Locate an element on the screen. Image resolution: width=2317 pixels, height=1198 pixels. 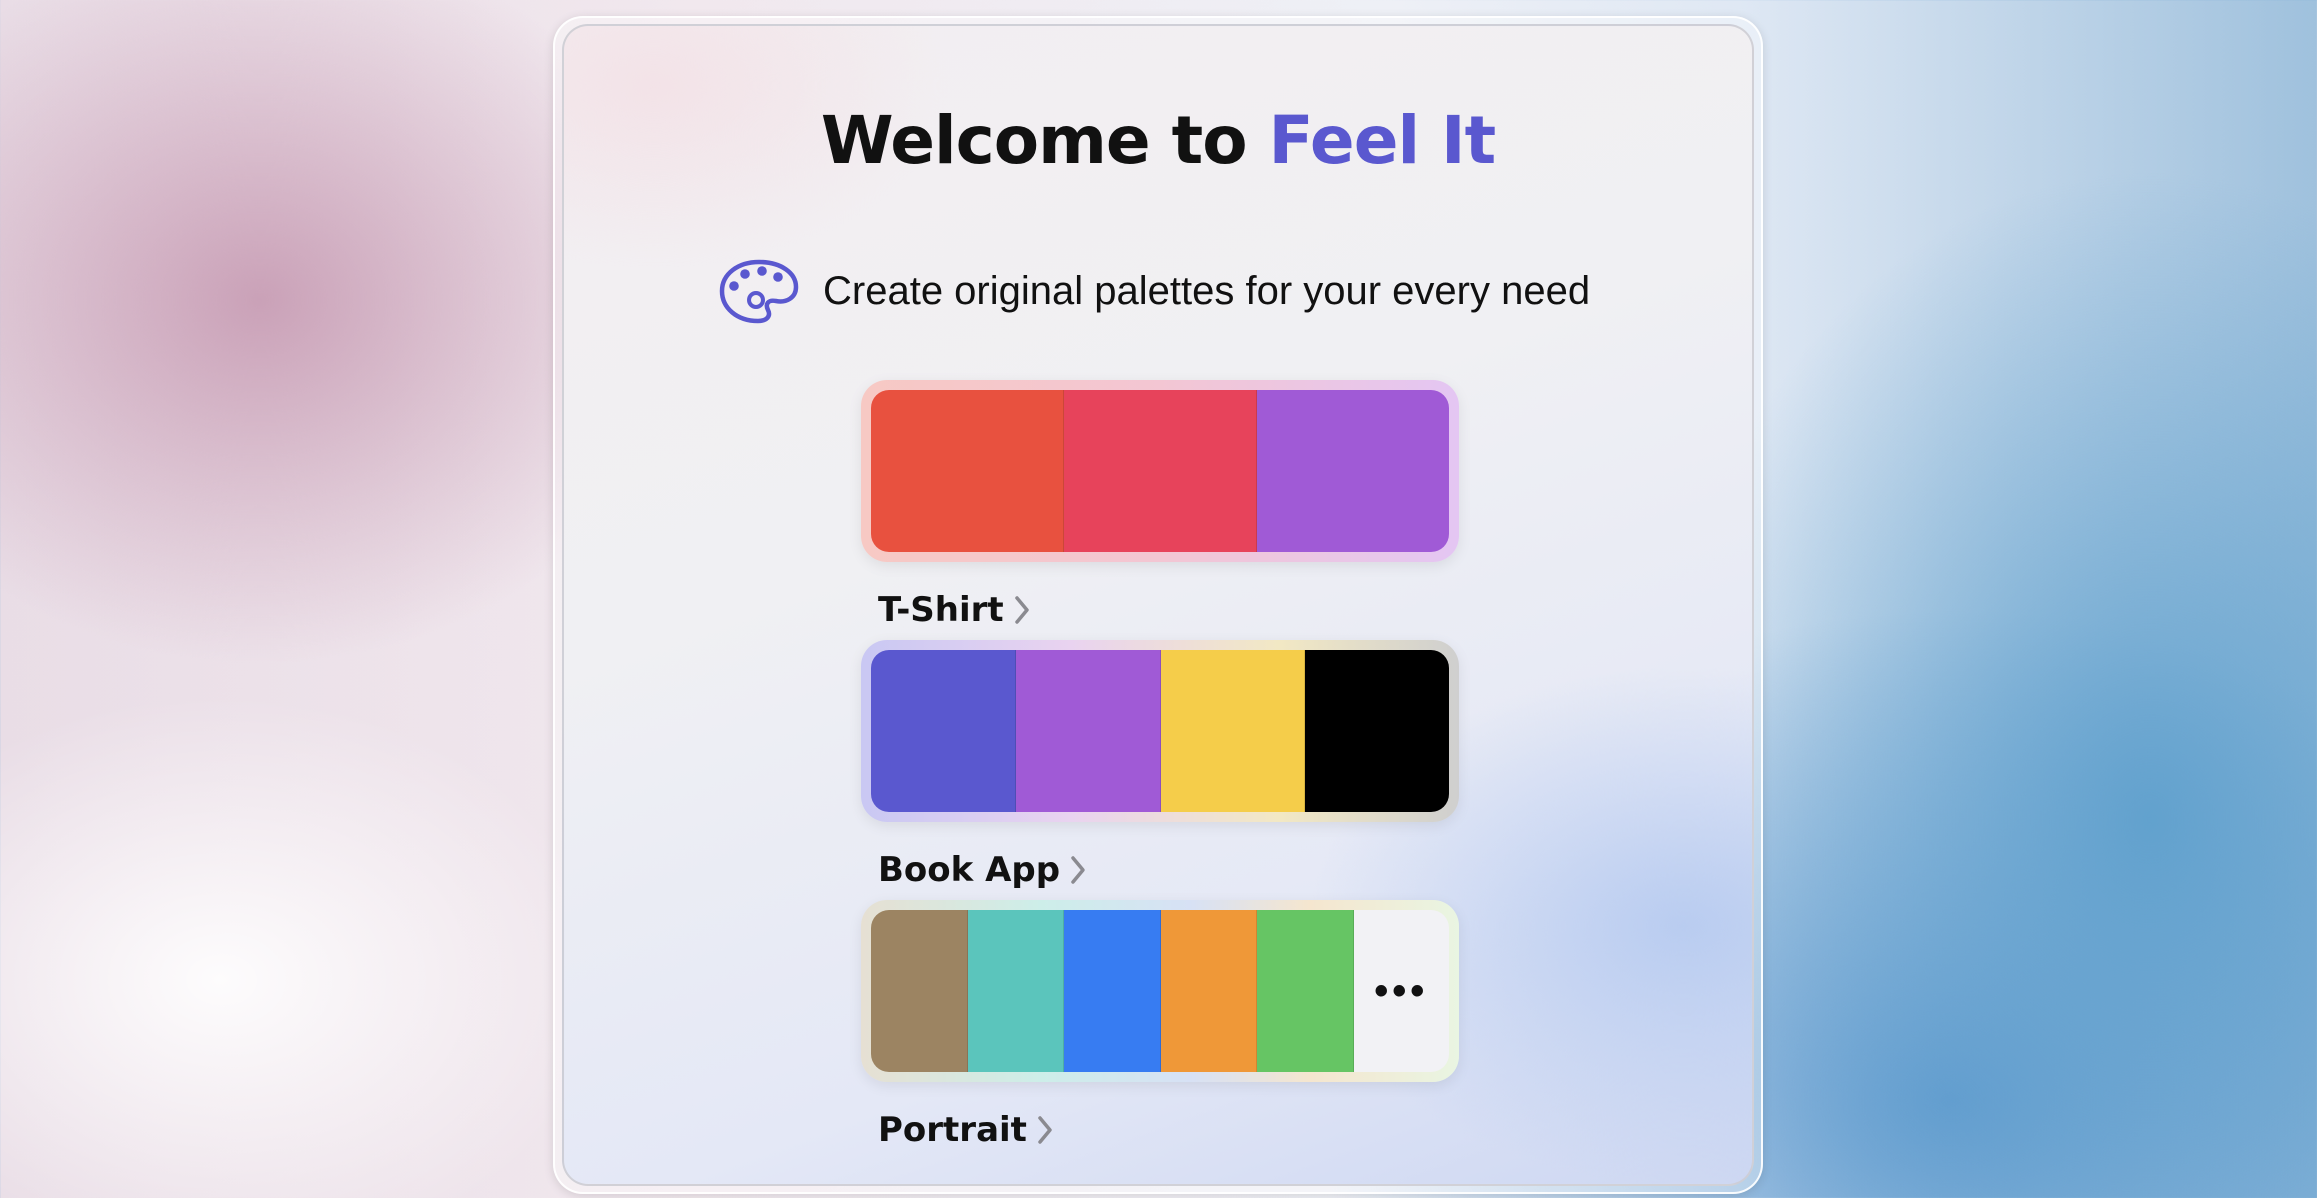
page-title: Welcome to Feel It is located at coordinates (1158, 140).